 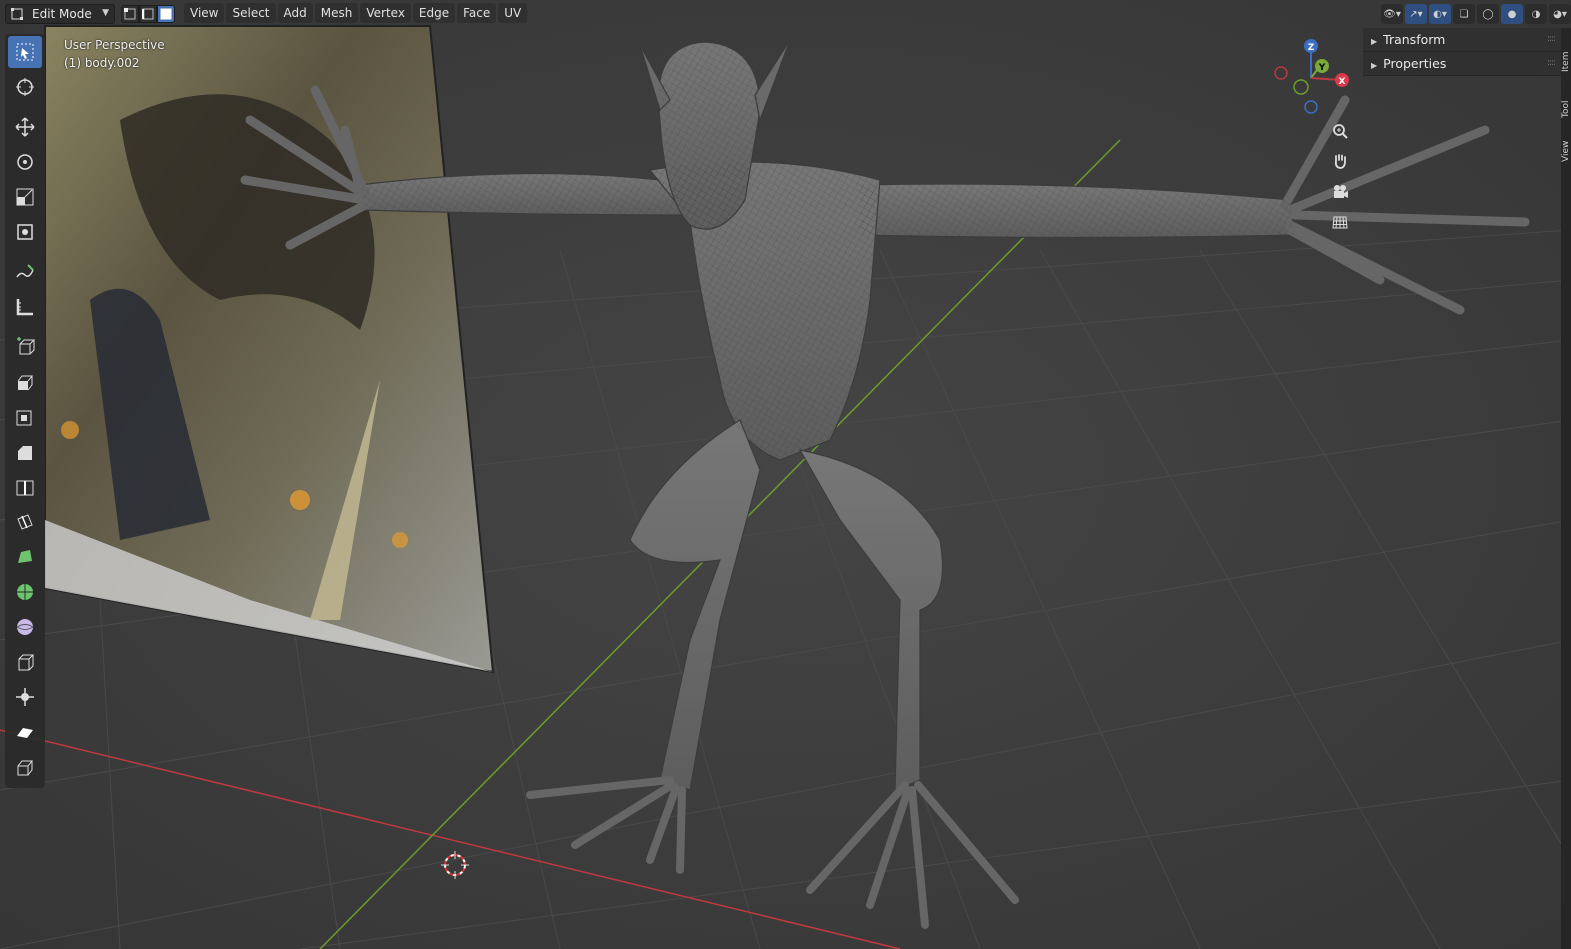 What do you see at coordinates (1462, 64) in the screenshot?
I see `panel-properties: ▶ Properties::::` at bounding box center [1462, 64].